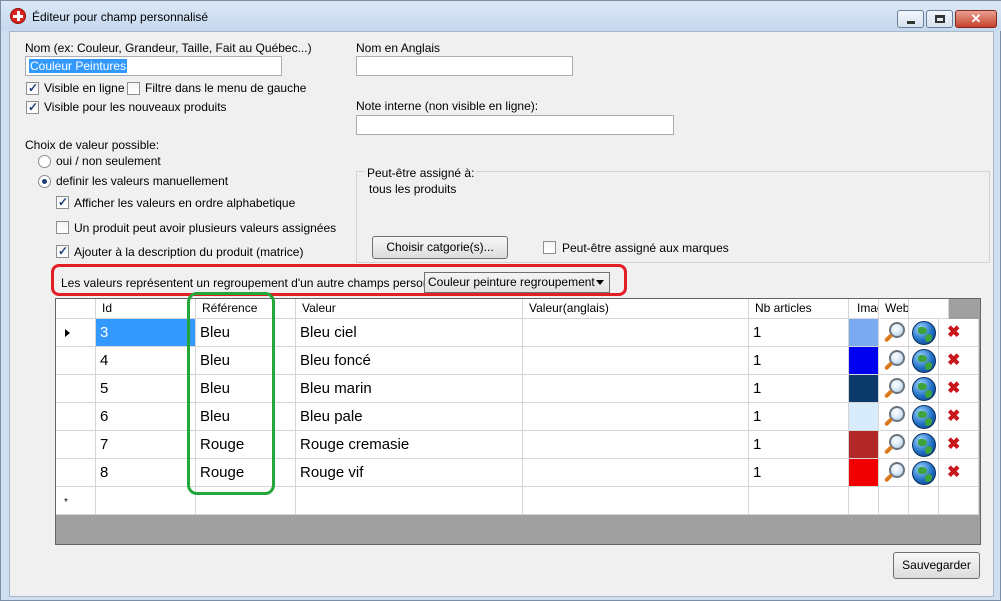  Describe the element at coordinates (62, 251) in the screenshot. I see `add-description-checkbox` at that location.